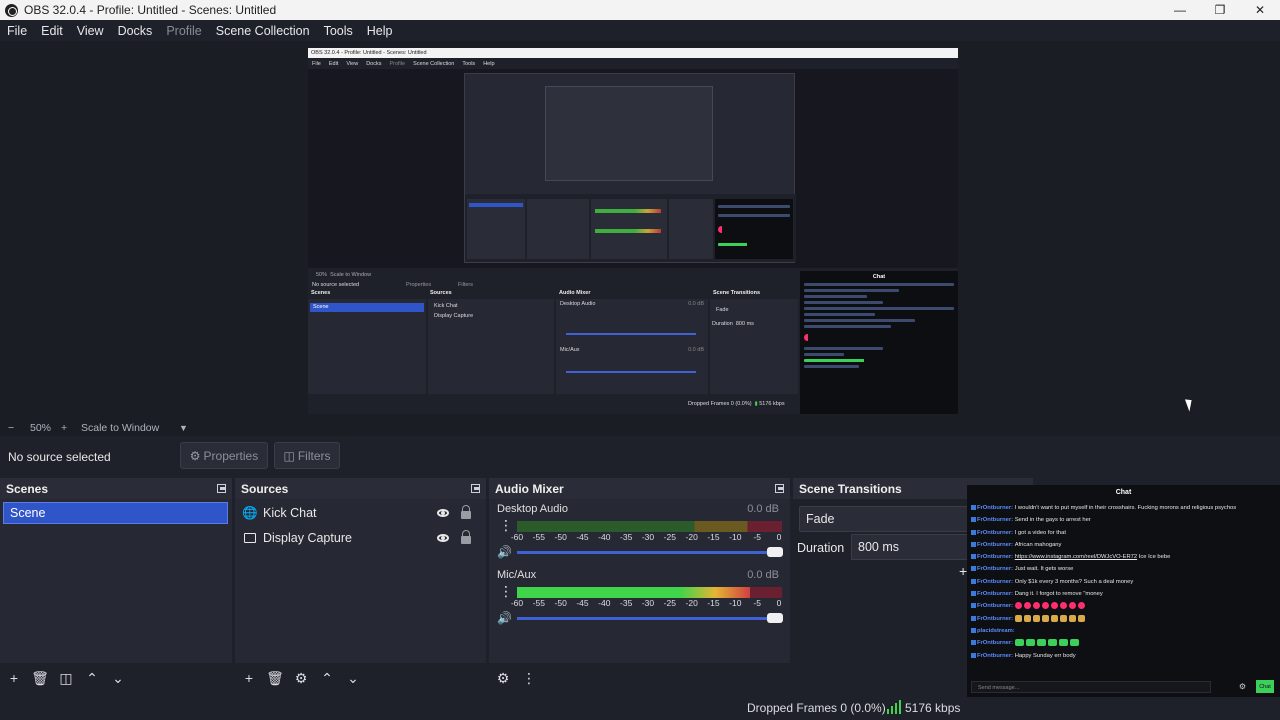 This screenshot has width=1280, height=720. What do you see at coordinates (691, 537) in the screenshot?
I see `meter-tick-label: -20` at bounding box center [691, 537].